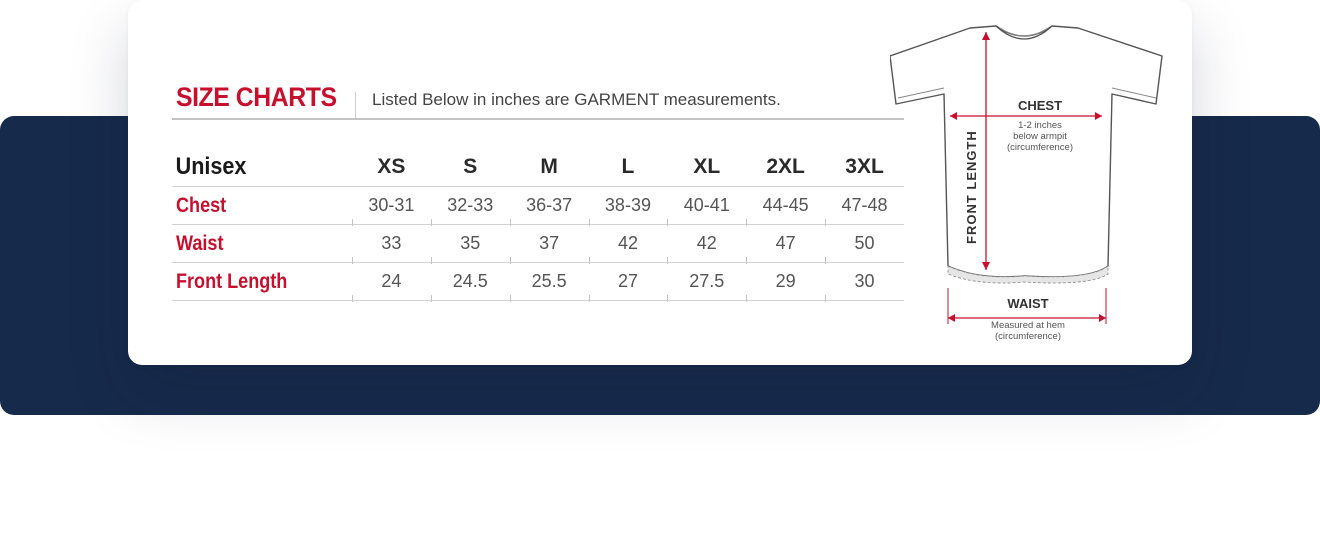 The width and height of the screenshot is (1320, 545). I want to click on table-cell: 47, so click(785, 244).